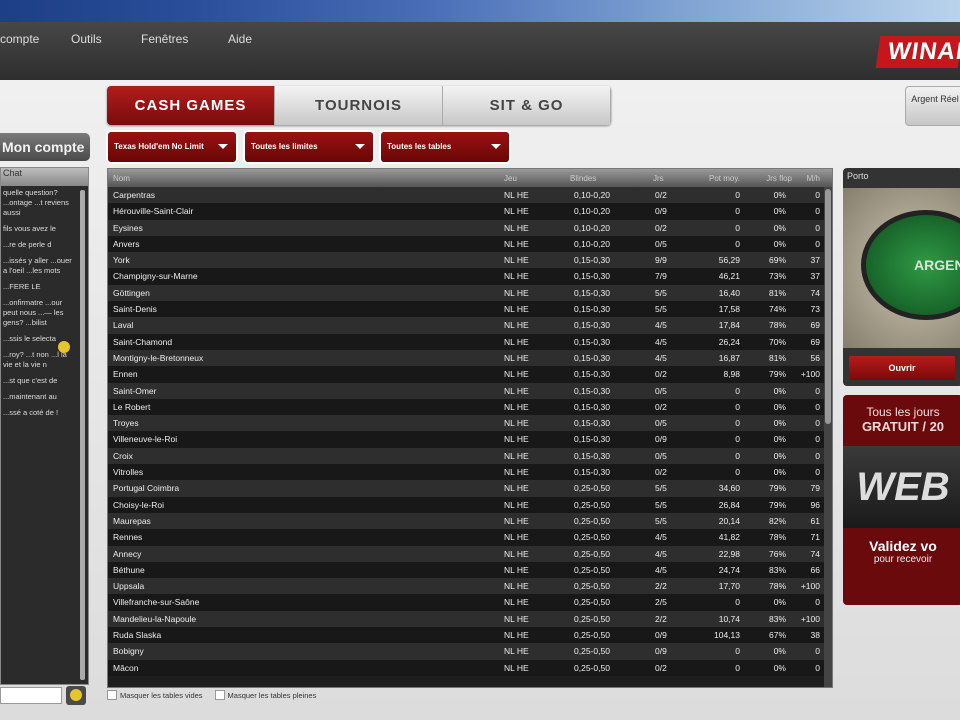  Describe the element at coordinates (219, 695) in the screenshot. I see `hide-full-checkbox` at that location.